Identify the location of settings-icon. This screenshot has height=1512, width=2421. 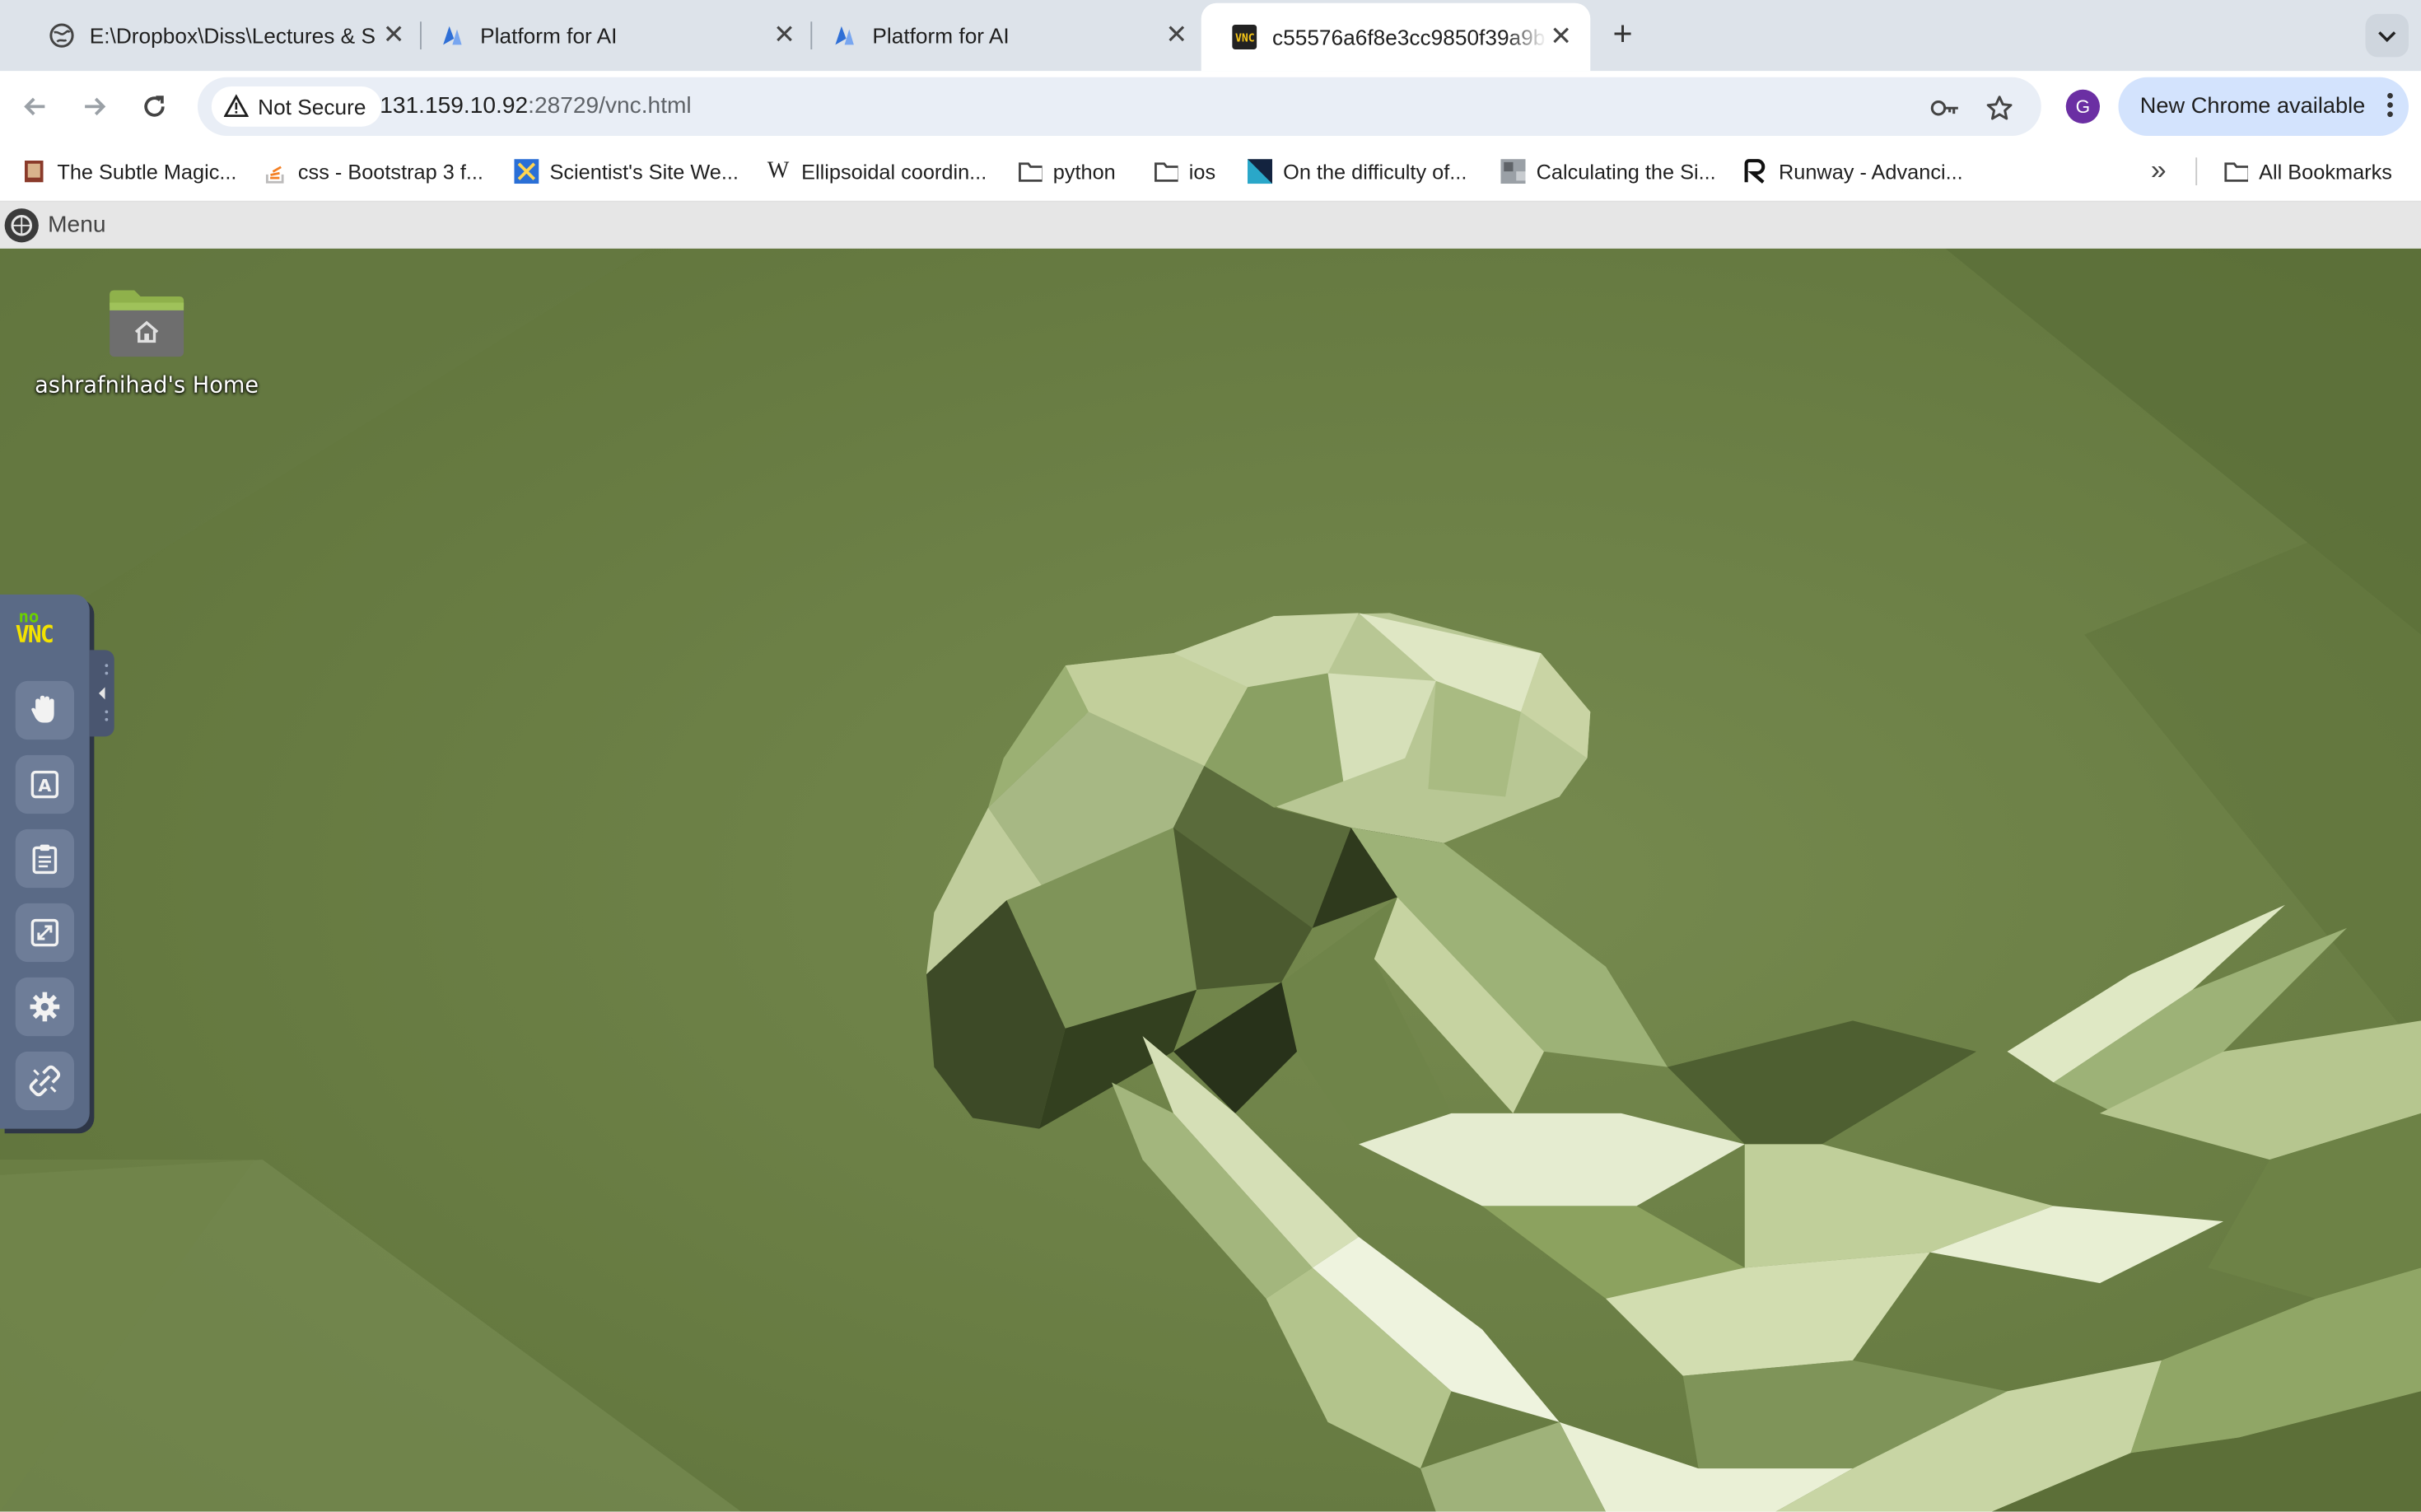
(45, 1007).